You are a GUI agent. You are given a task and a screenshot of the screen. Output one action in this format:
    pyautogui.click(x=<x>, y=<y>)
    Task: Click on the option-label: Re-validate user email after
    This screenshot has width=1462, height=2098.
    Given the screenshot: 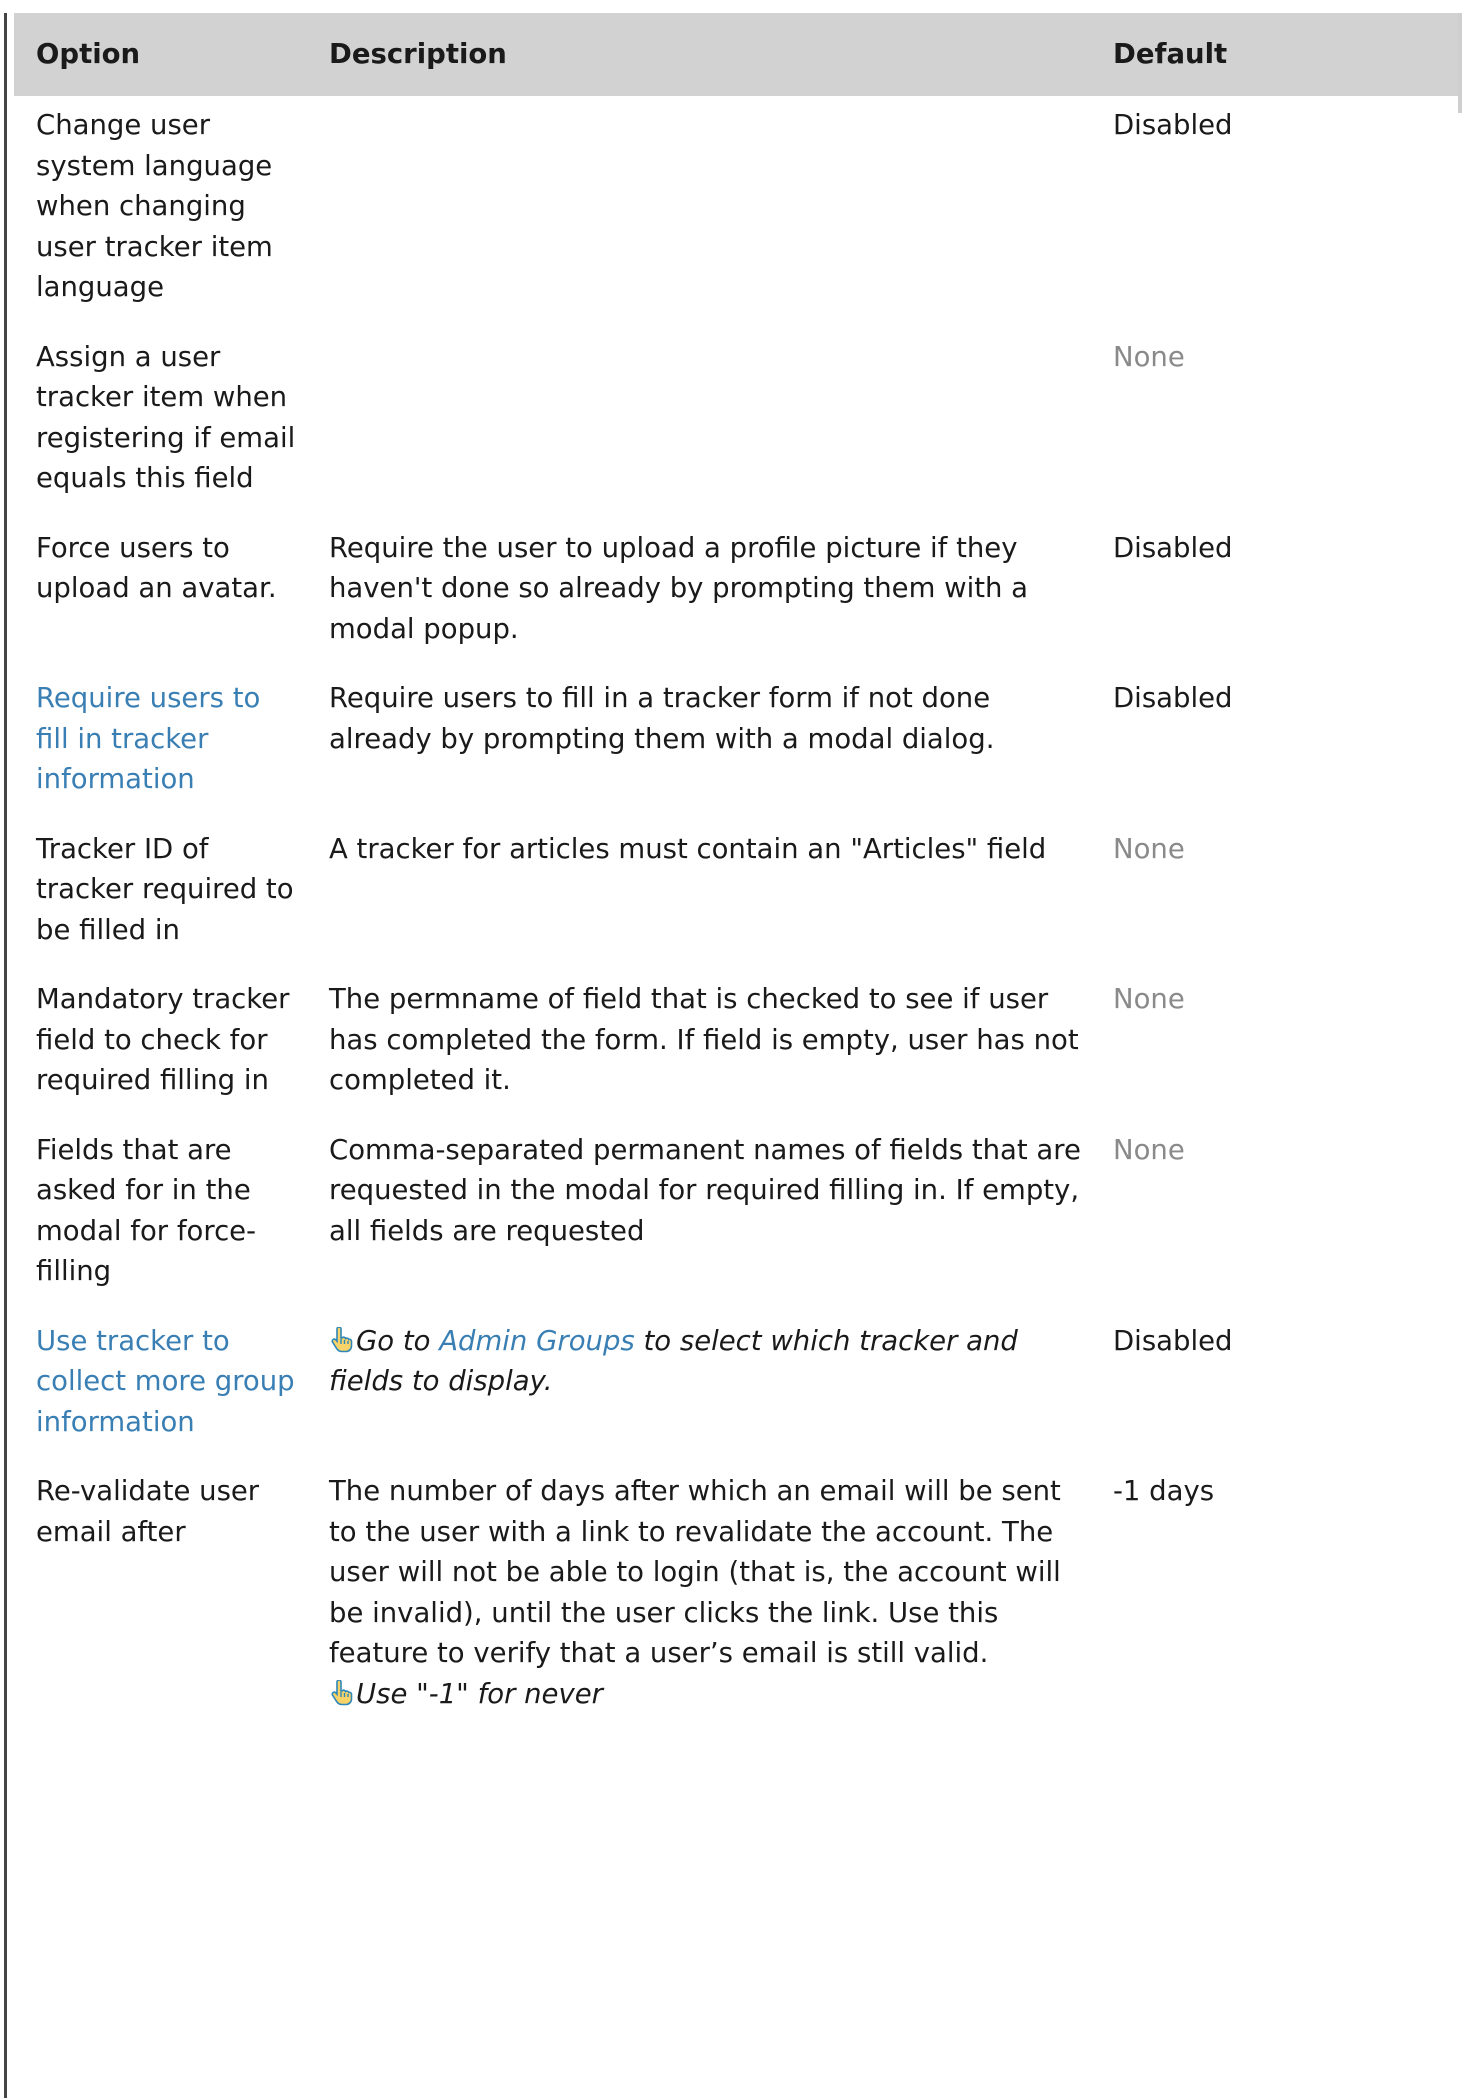 What is the action you would take?
    pyautogui.click(x=148, y=1511)
    